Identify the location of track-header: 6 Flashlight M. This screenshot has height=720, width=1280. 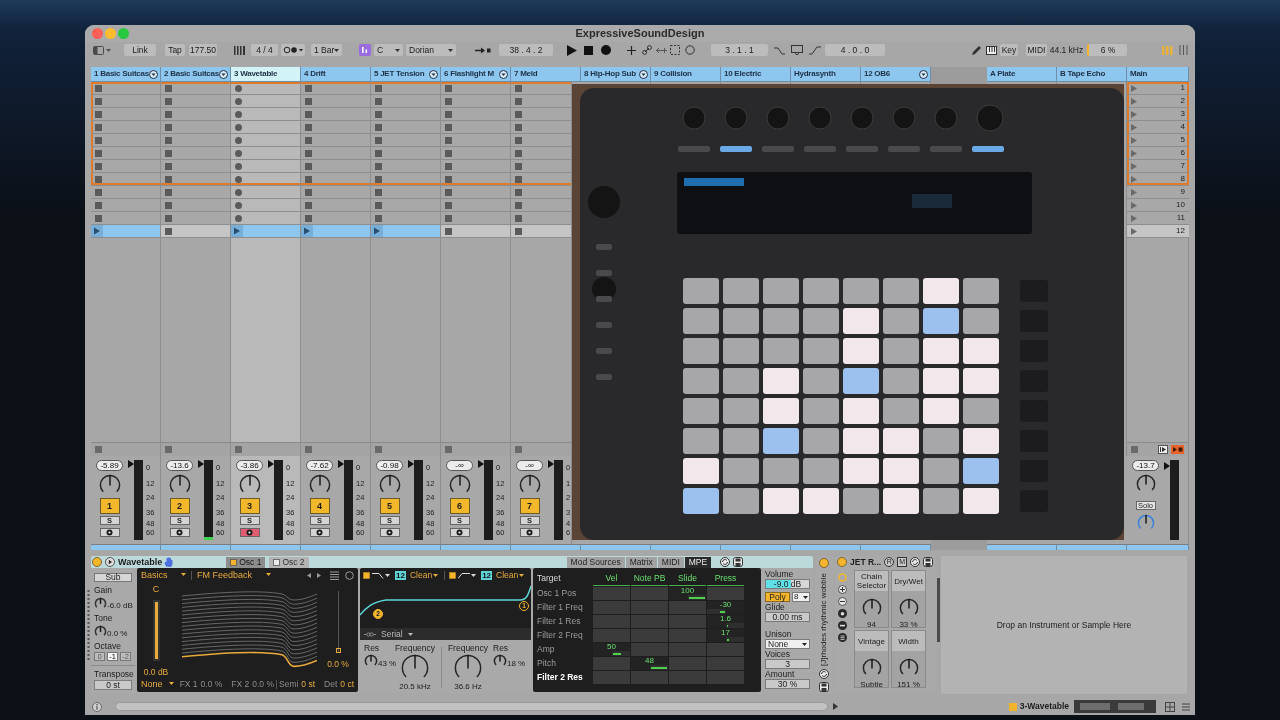
(476, 74).